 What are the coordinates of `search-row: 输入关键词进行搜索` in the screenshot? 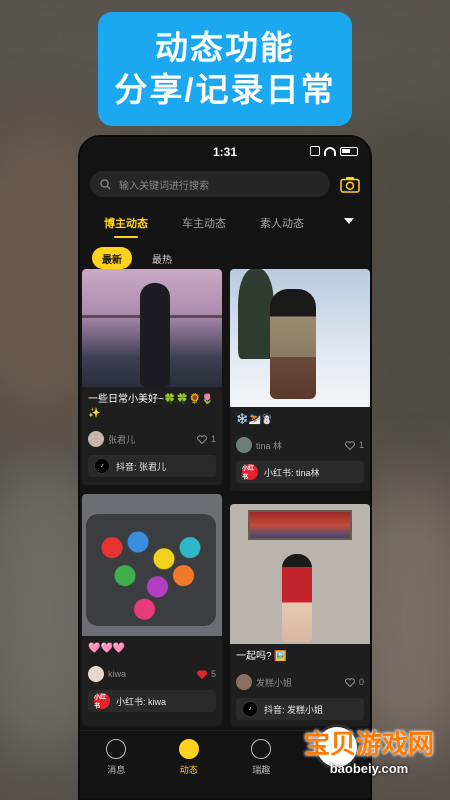 It's located at (225, 182).